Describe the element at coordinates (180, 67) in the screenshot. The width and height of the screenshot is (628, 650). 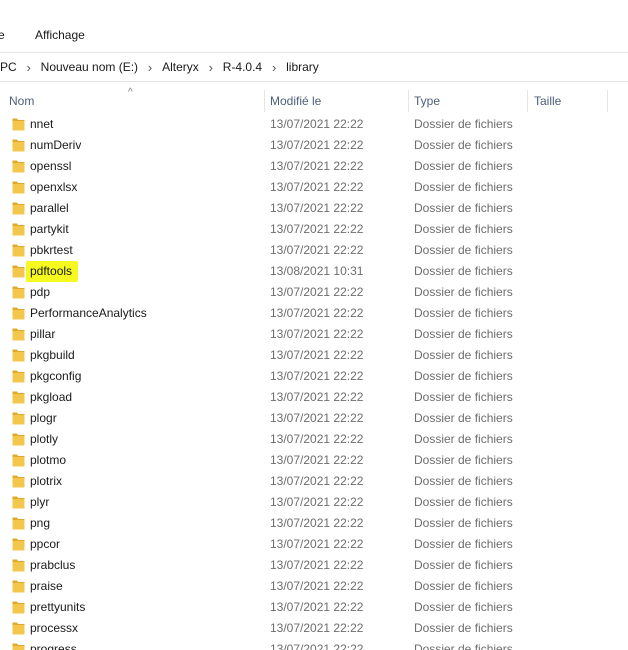
I see `breadcrumb-item-alteryx: Alteryx` at that location.